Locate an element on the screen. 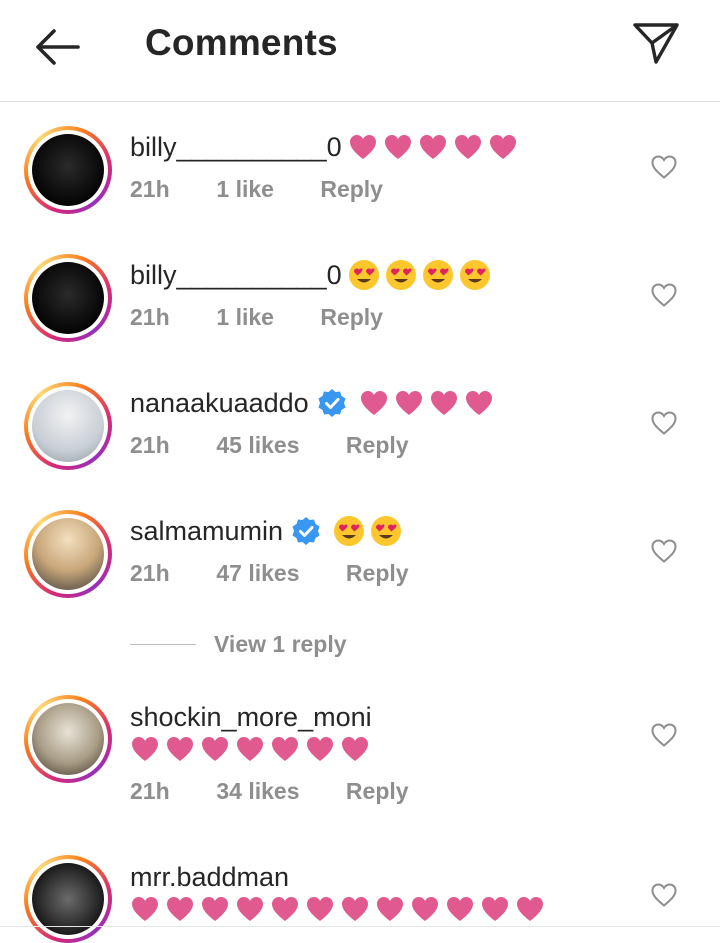  arrow-left-icon is located at coordinates (58, 47).